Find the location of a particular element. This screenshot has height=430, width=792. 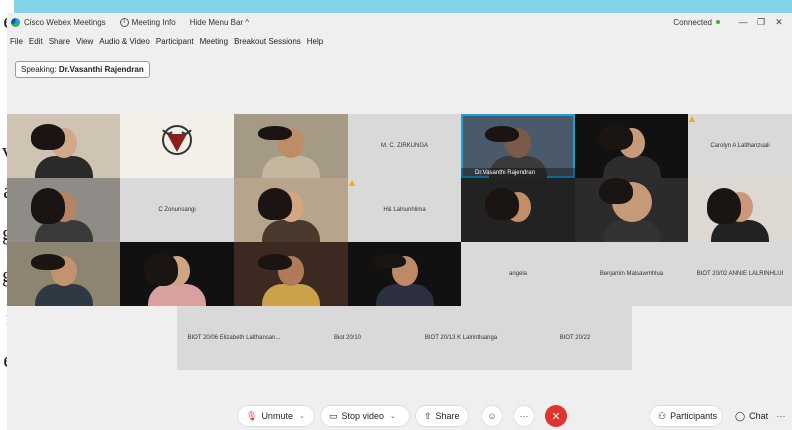

participant-tile-carolyn: Carolyn A Lalthanzuali is located at coordinates (740, 146).